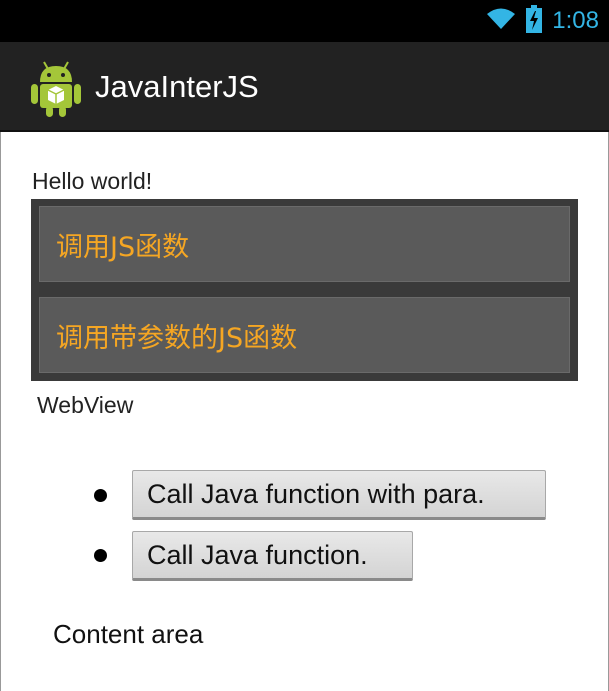 The image size is (609, 691). Describe the element at coordinates (534, 21) in the screenshot. I see `battery-icon` at that location.